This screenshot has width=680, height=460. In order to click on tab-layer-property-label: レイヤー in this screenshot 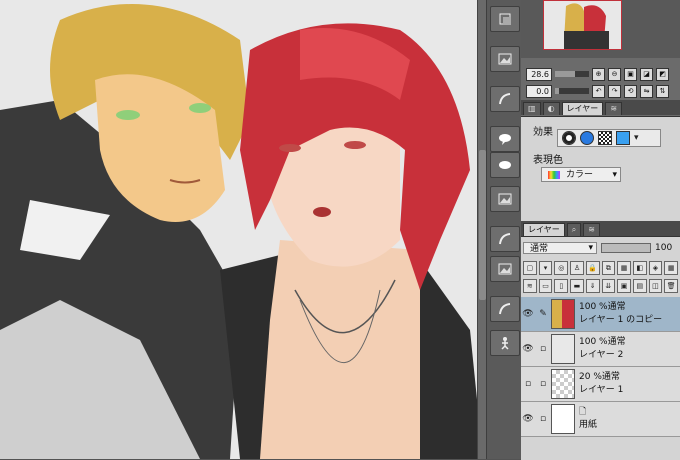, I will do `click(582, 108)`.